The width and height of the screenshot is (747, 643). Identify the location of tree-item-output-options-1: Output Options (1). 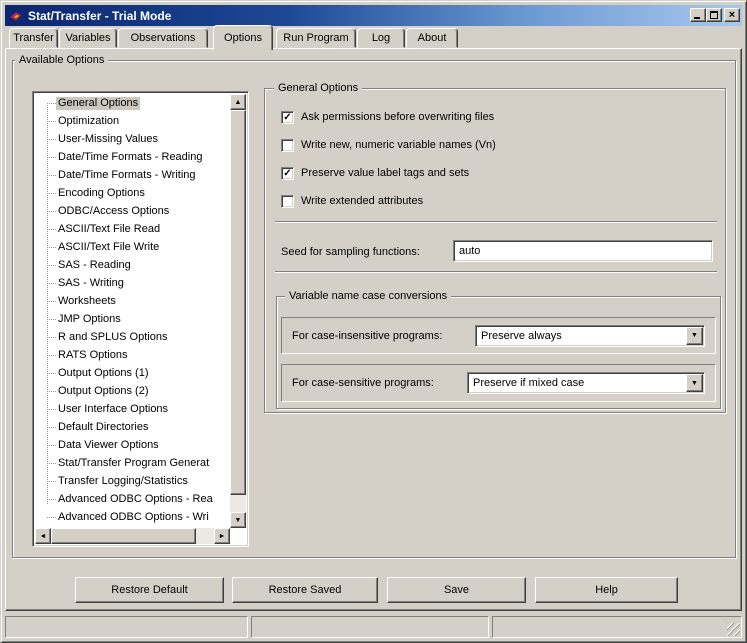
(132, 373).